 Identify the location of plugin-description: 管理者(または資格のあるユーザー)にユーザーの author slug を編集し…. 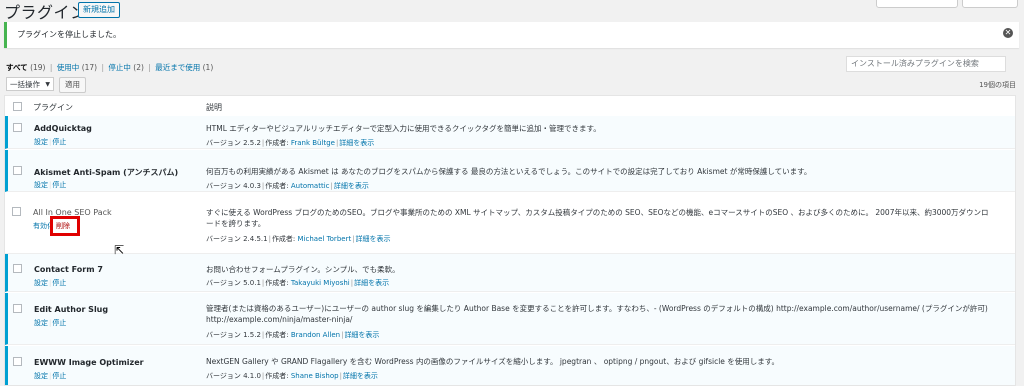
(597, 314).